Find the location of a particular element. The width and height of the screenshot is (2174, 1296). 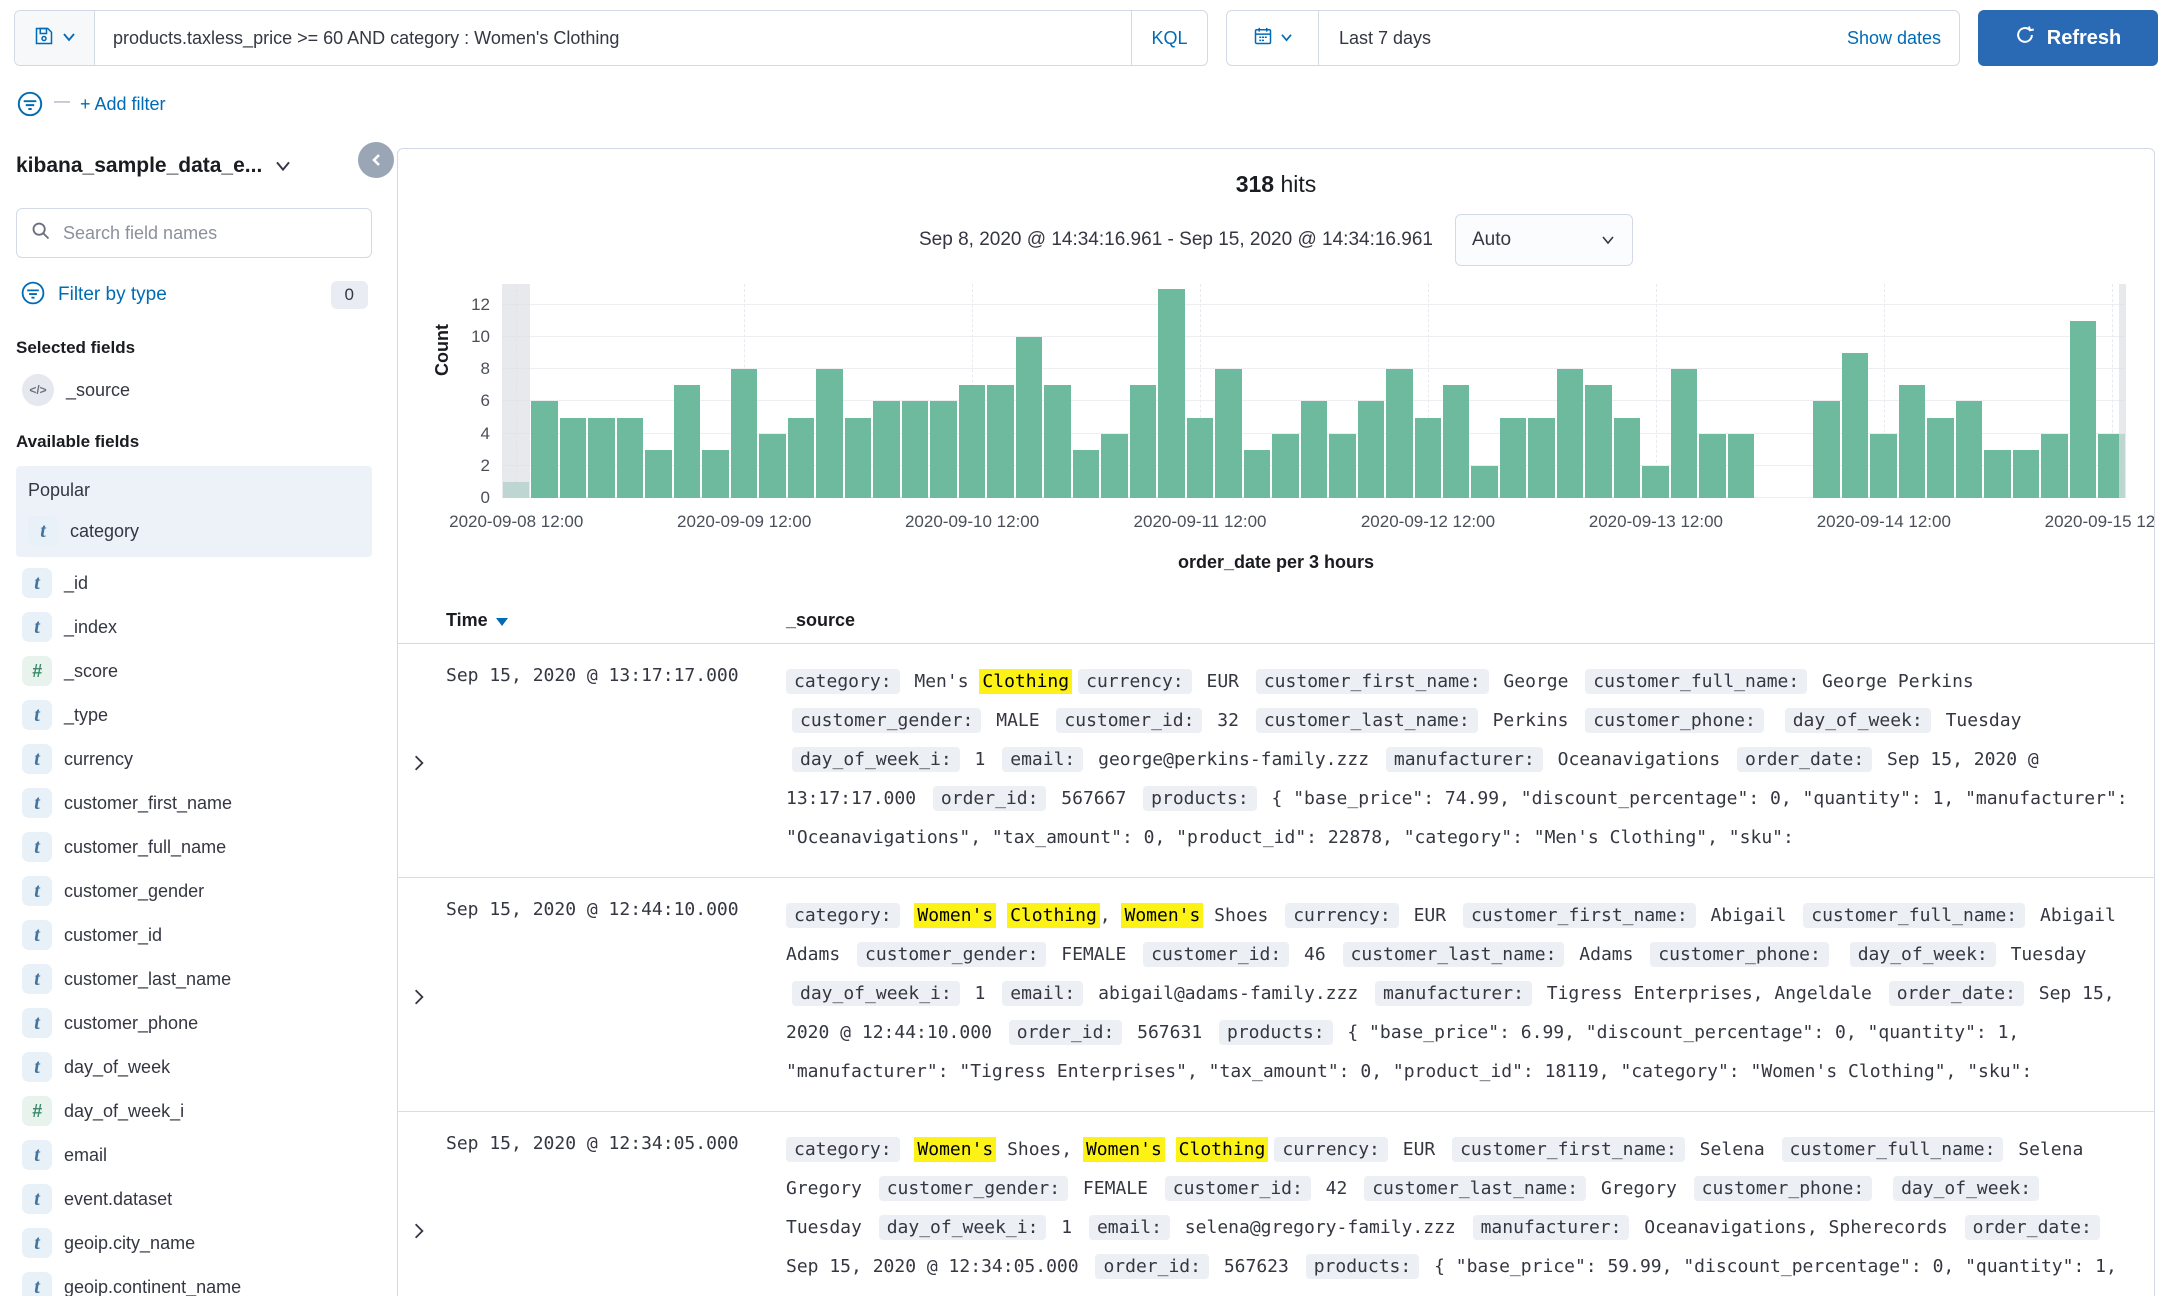

time-column-header: Time is located at coordinates (616, 620).